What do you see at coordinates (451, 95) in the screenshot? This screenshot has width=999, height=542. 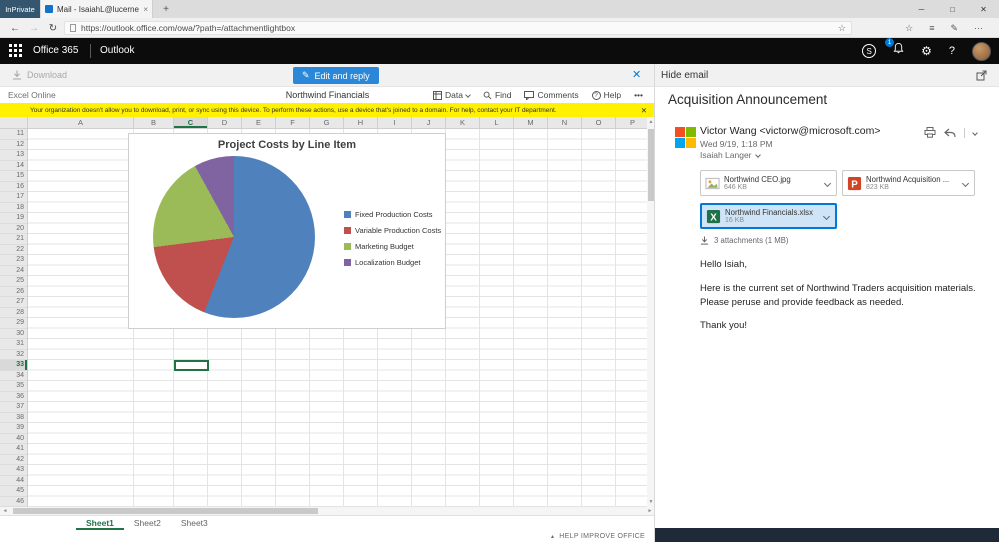 I see `data-menu: Data` at bounding box center [451, 95].